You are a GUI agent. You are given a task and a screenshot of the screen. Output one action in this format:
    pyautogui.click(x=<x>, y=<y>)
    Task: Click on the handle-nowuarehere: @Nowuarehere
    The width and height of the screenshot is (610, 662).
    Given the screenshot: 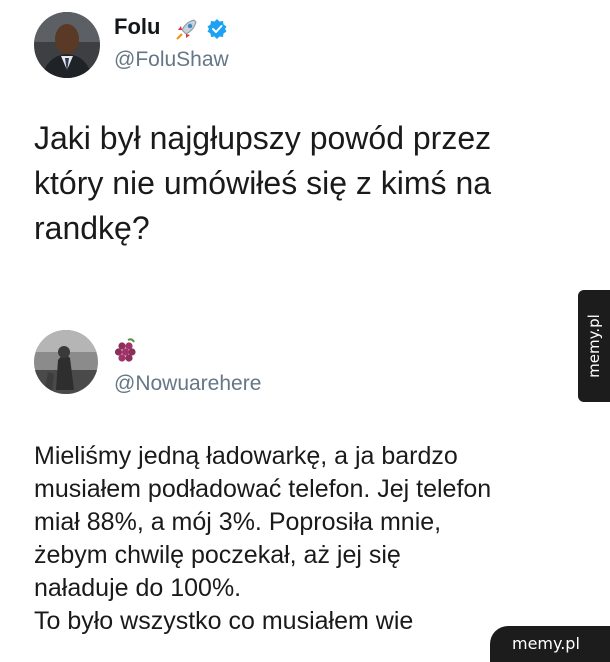 What is the action you would take?
    pyautogui.click(x=187, y=384)
    